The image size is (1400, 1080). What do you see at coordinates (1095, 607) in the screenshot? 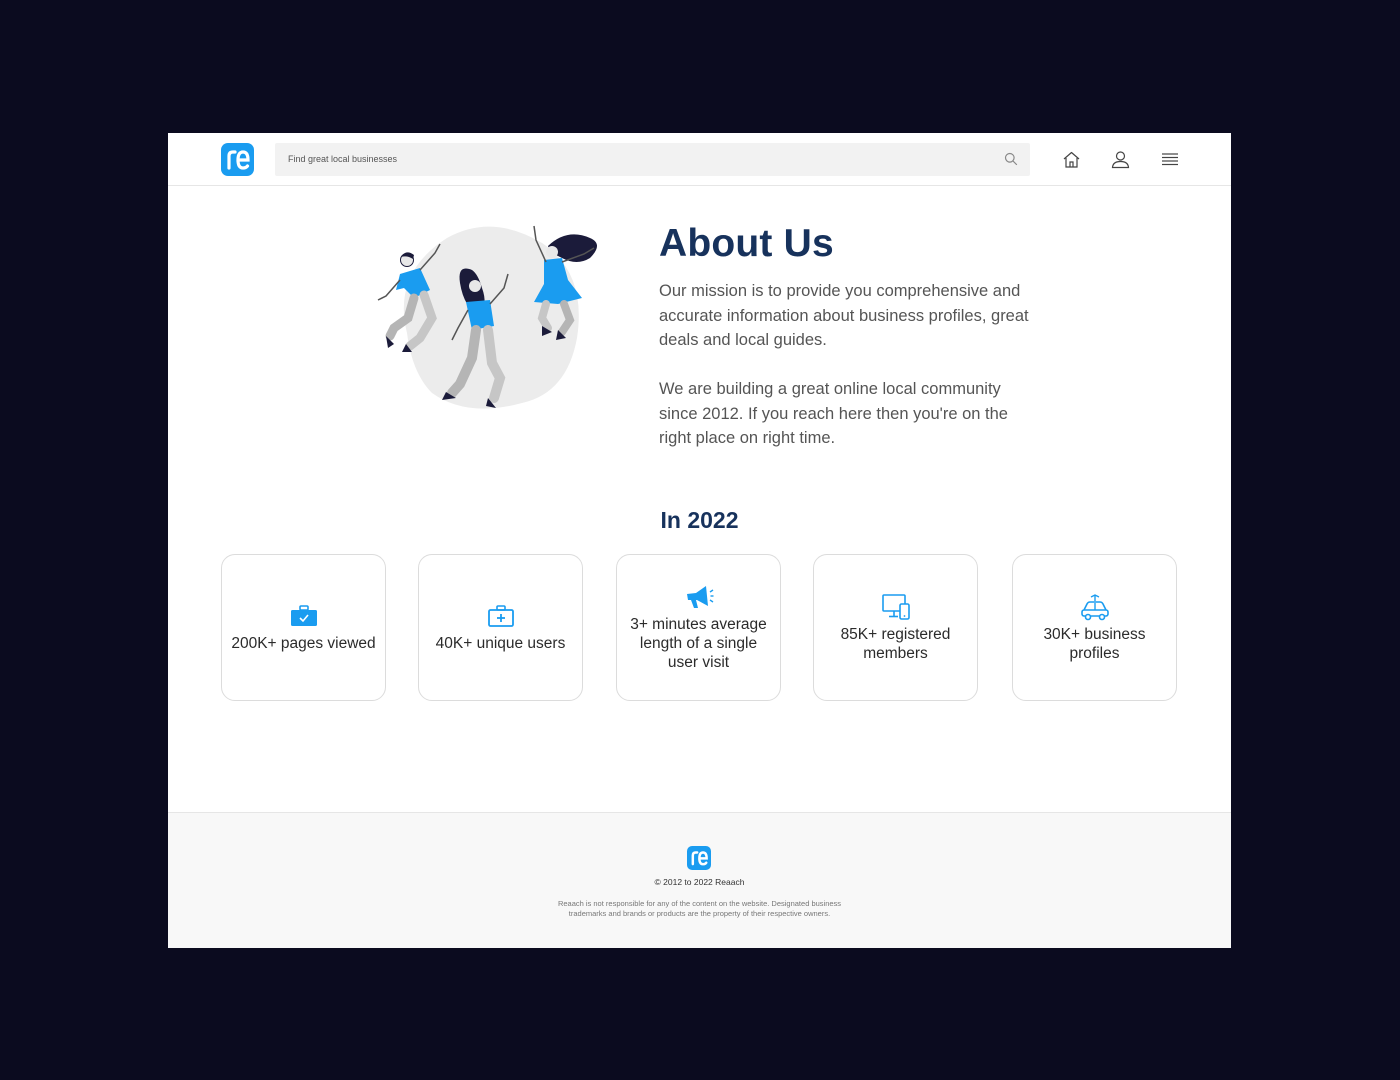
I see `car-icon` at bounding box center [1095, 607].